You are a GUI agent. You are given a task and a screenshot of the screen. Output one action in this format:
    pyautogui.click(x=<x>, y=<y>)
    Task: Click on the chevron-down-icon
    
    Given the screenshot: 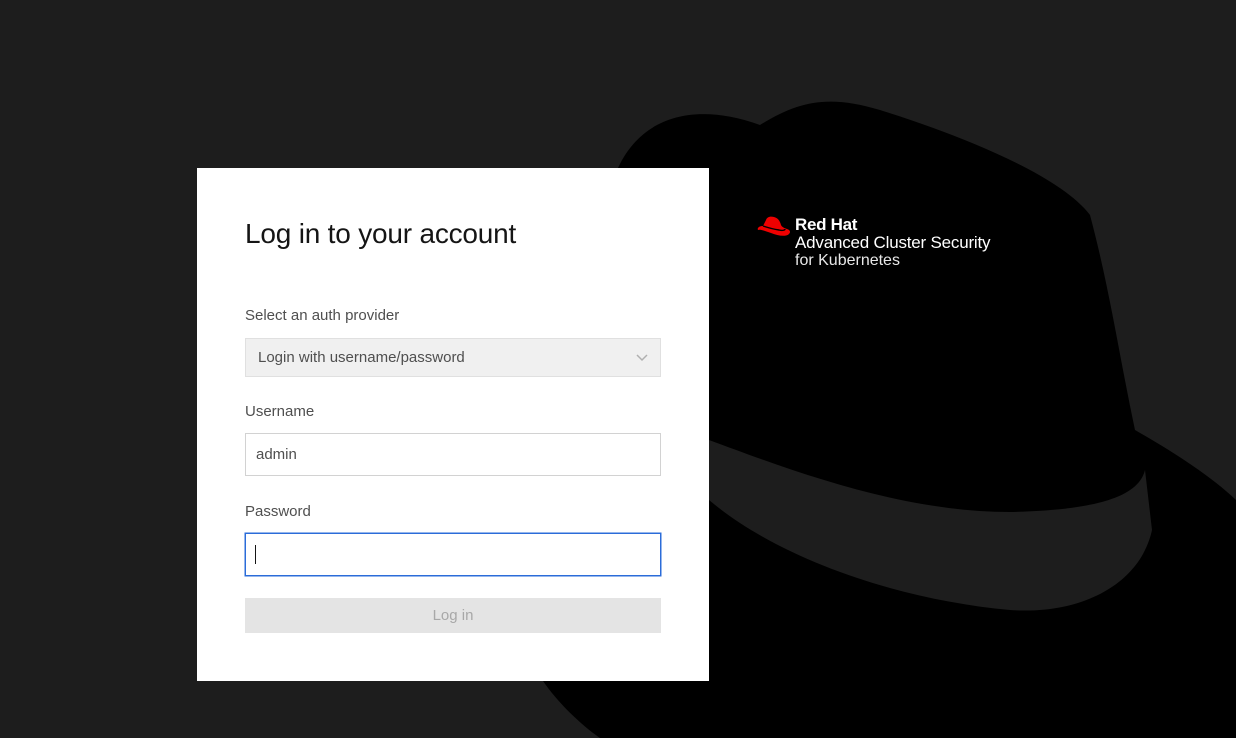 What is the action you would take?
    pyautogui.click(x=642, y=358)
    